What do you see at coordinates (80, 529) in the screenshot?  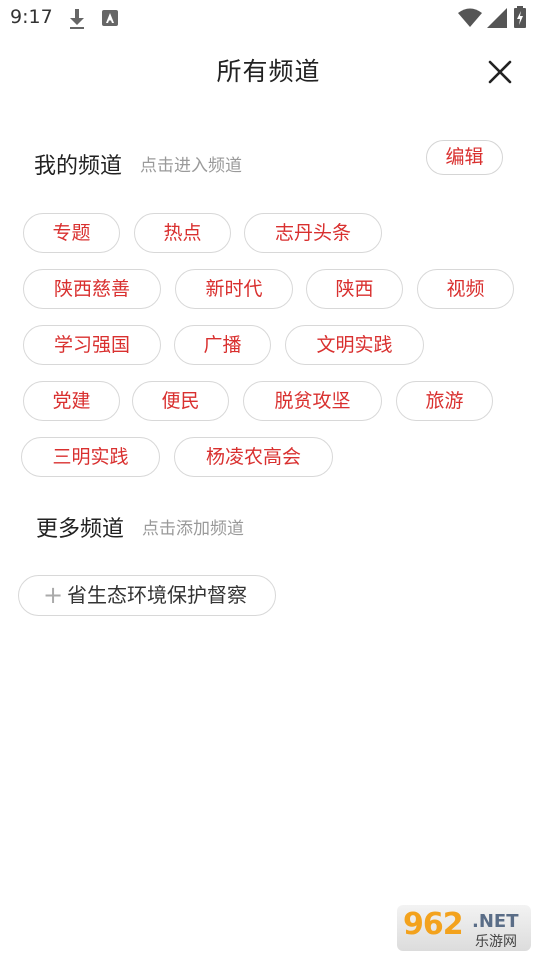 I see `more-channels-title: 更多频道` at bounding box center [80, 529].